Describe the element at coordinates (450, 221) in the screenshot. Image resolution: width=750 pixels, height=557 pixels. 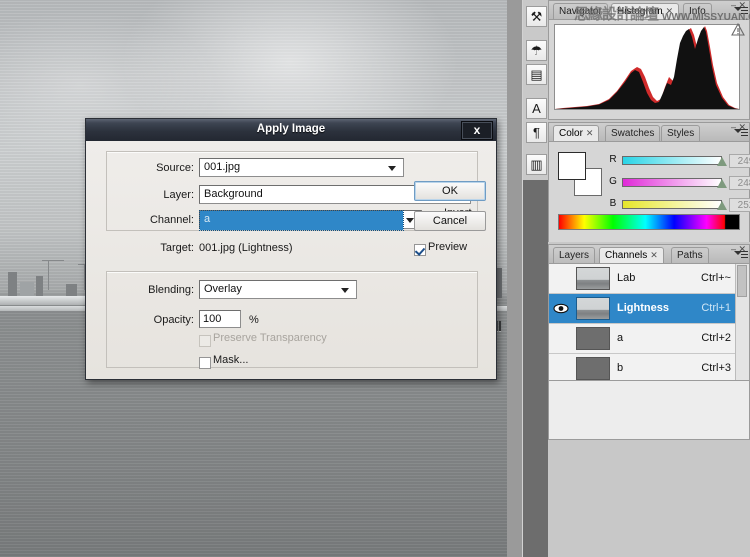
I see `cancel-button: Cancel` at that location.